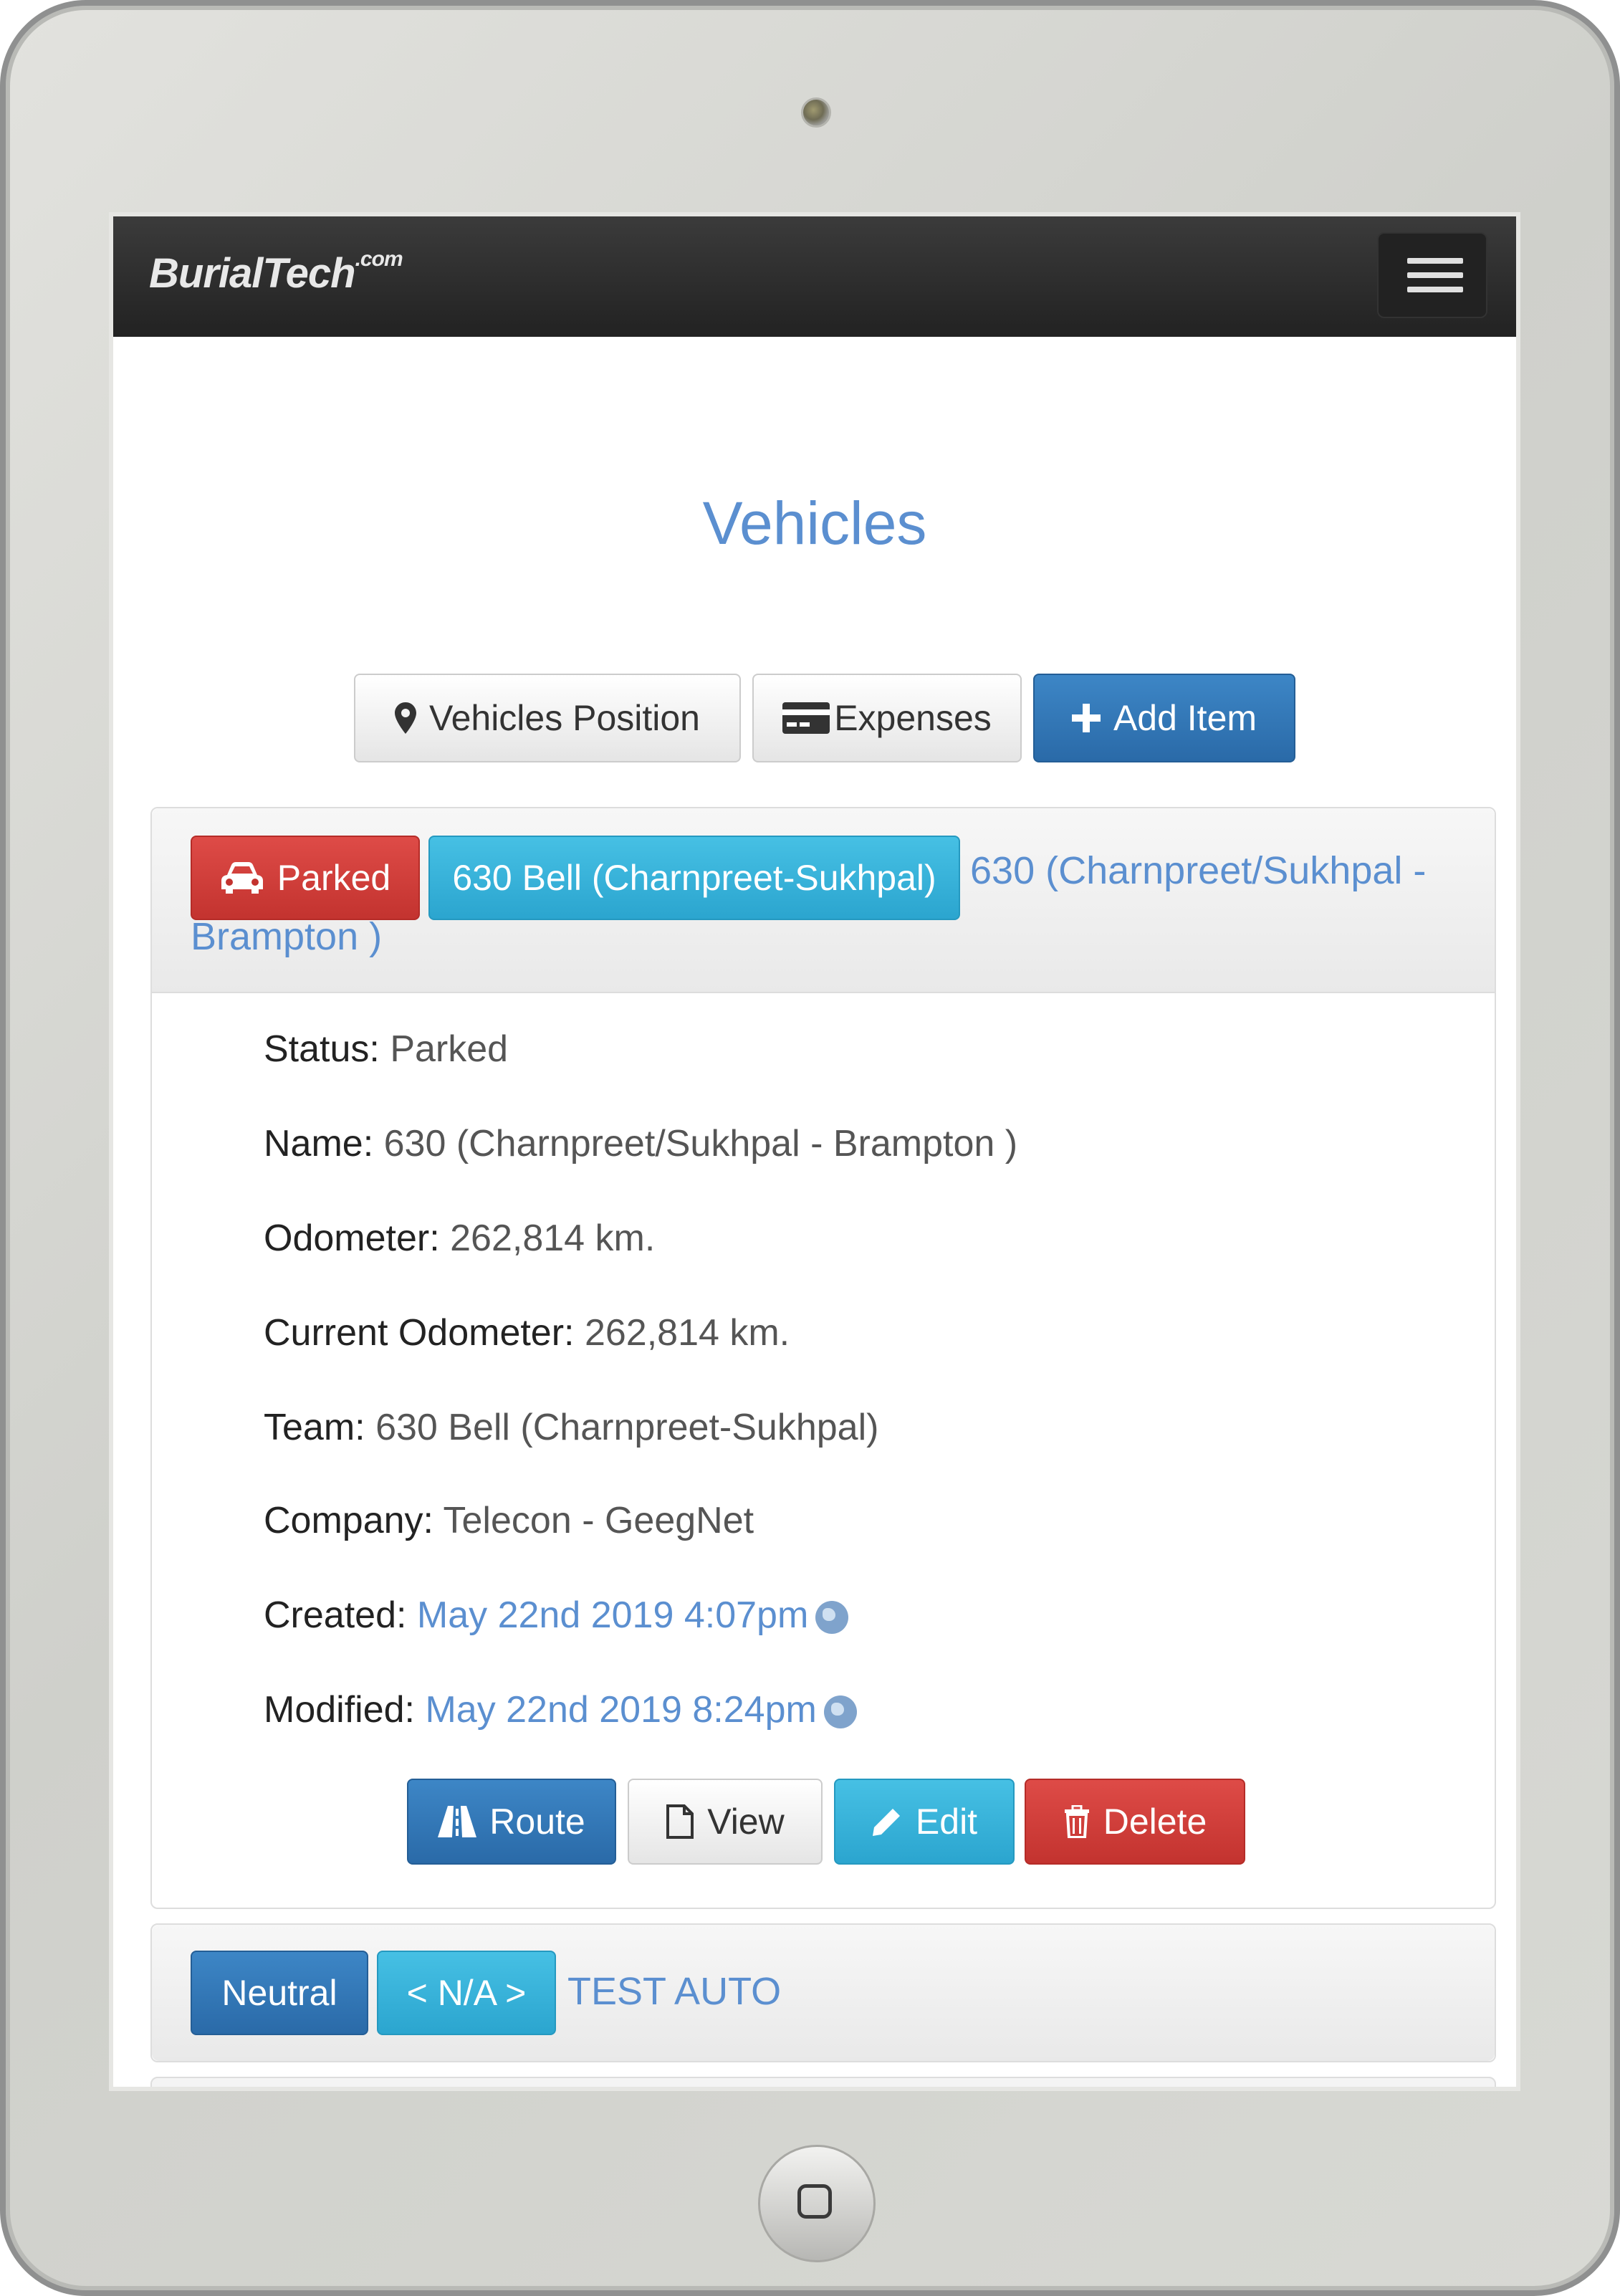 This screenshot has height=2296, width=1620. I want to click on name-value: 630 (Charnpreet/Sukhpal - Brampton ), so click(700, 1143).